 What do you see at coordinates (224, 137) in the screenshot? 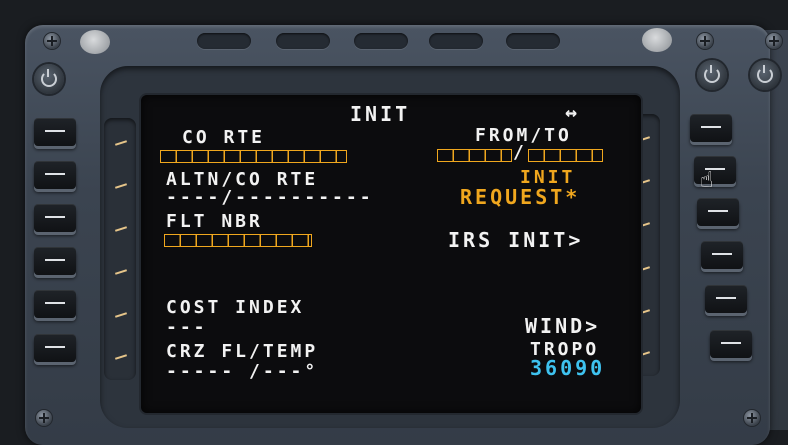
I see `co-rte-label: CO RTE` at bounding box center [224, 137].